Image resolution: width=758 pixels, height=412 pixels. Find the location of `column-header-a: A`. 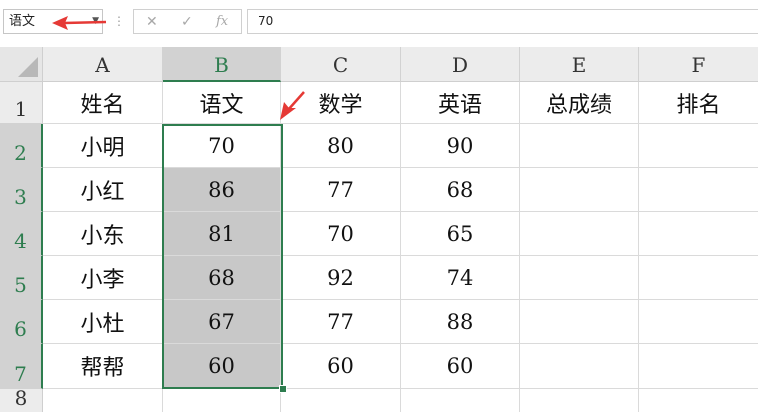

column-header-a: A is located at coordinates (103, 64).